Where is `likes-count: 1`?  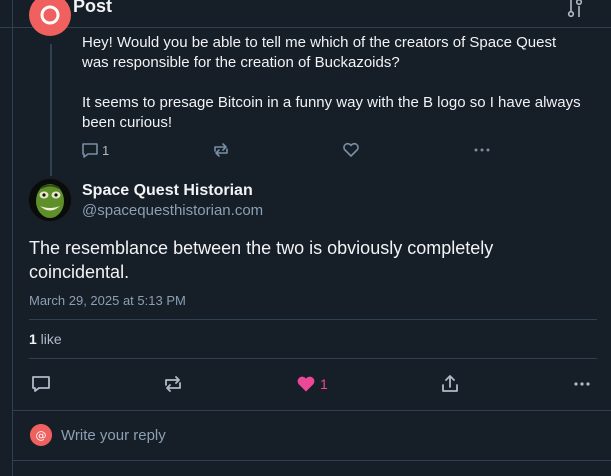
likes-count: 1 is located at coordinates (33, 339).